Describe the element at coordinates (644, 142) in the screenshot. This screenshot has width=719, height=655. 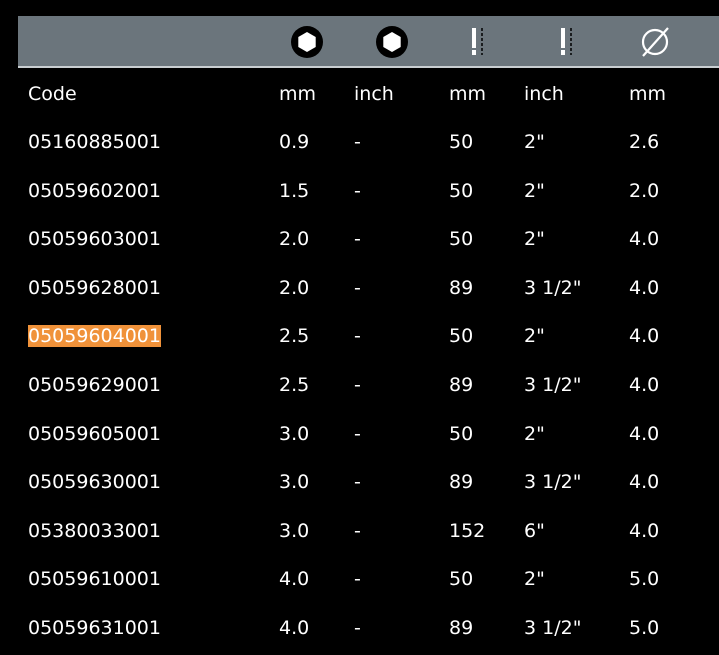
I see `diameter-mm: 2.6` at that location.